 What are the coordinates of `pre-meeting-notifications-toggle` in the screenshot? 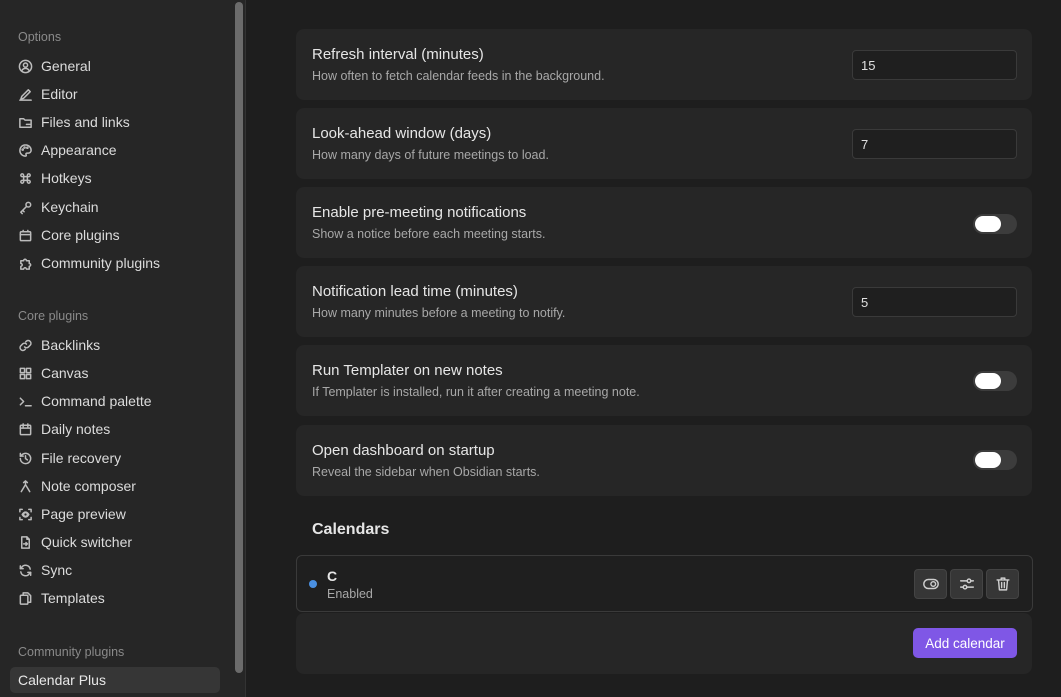 It's located at (995, 224).